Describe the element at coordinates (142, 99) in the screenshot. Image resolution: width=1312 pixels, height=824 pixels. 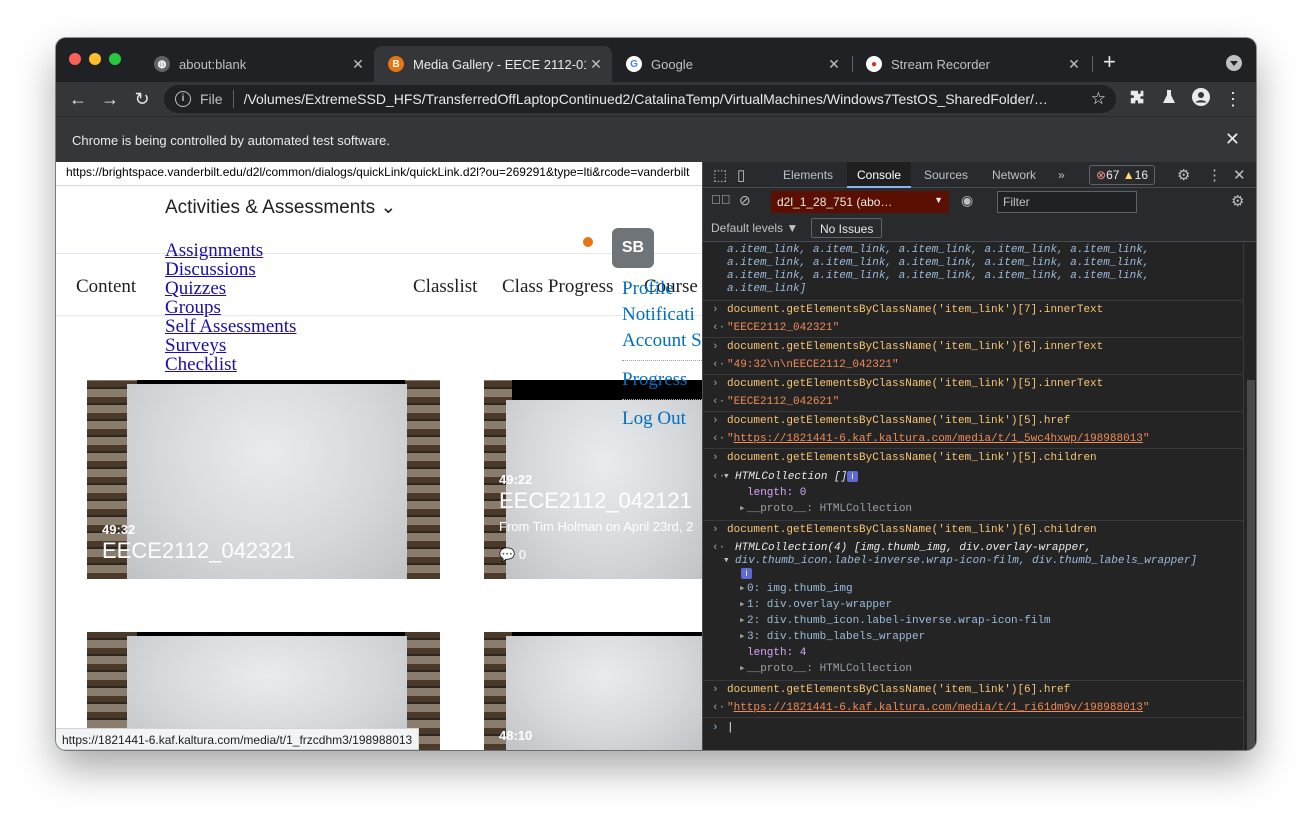
I see `reload-icon: ↻` at that location.